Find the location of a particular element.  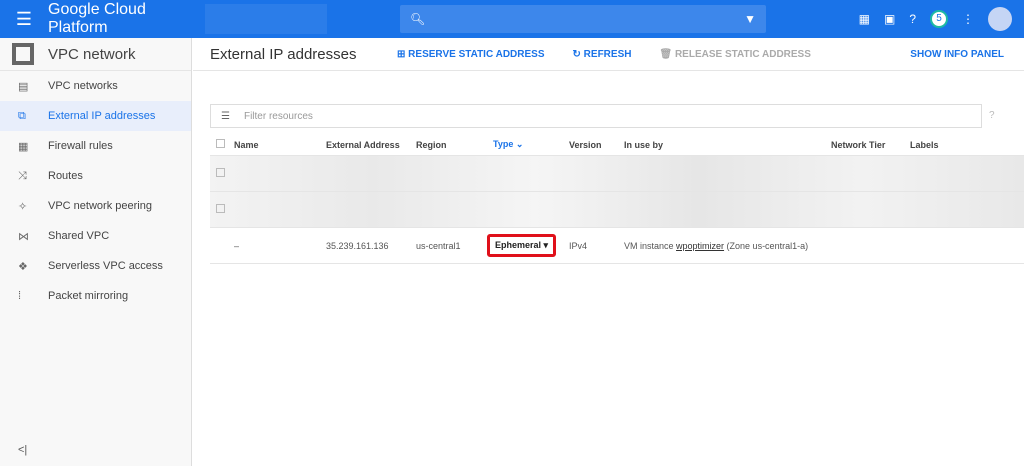

release-static-address-button: 🗑︎ RELEASE STATIC ADDRESS is located at coordinates (734, 54).